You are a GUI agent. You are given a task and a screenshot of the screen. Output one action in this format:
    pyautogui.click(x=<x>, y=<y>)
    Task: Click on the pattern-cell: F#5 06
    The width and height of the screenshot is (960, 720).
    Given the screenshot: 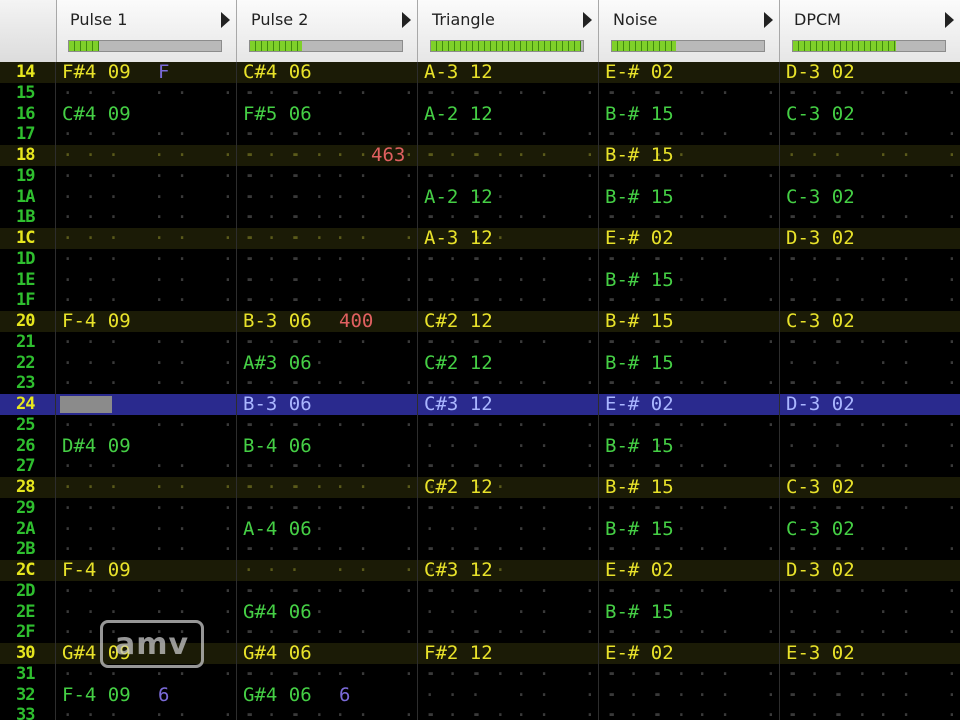 What is the action you would take?
    pyautogui.click(x=329, y=114)
    